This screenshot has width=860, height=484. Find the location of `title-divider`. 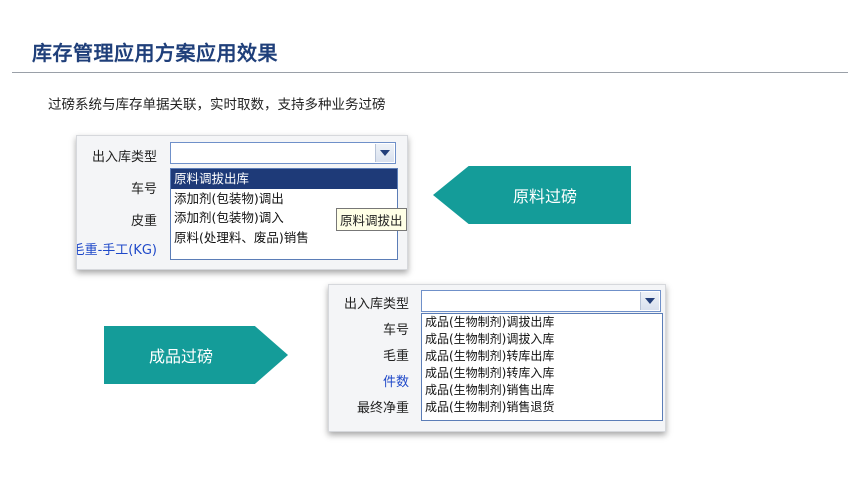

title-divider is located at coordinates (430, 72).